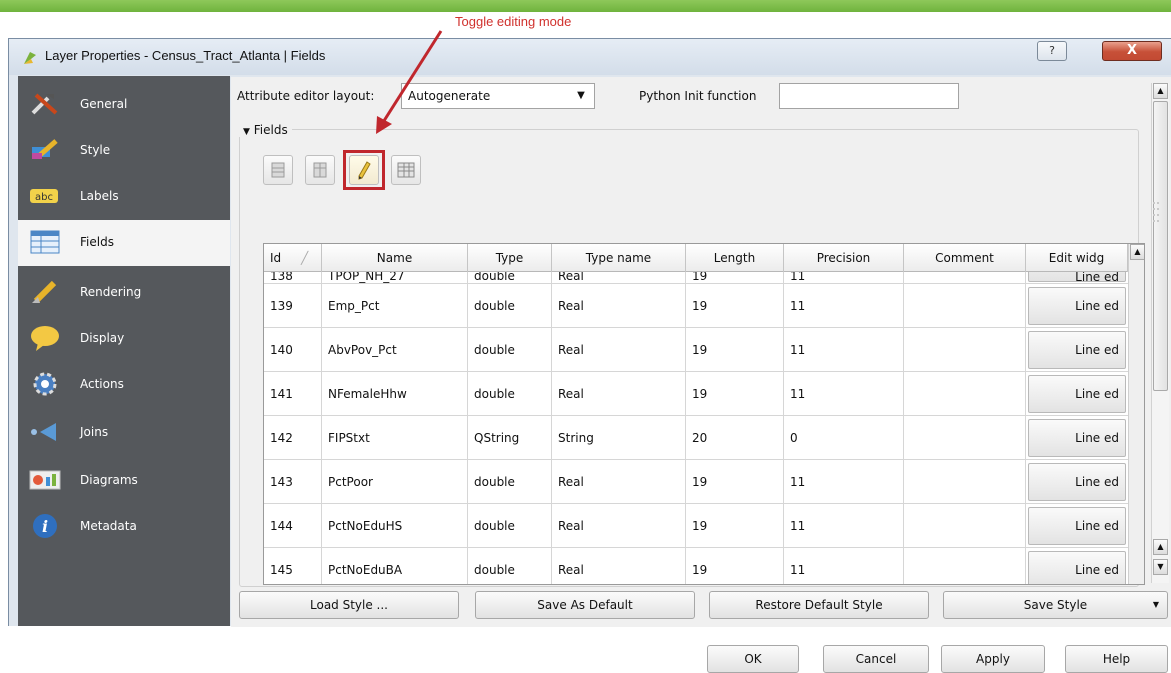 The height and width of the screenshot is (673, 1171). I want to click on table-row: 145 PctNoEduBA double Real 19 11 Line ed, so click(696, 566).